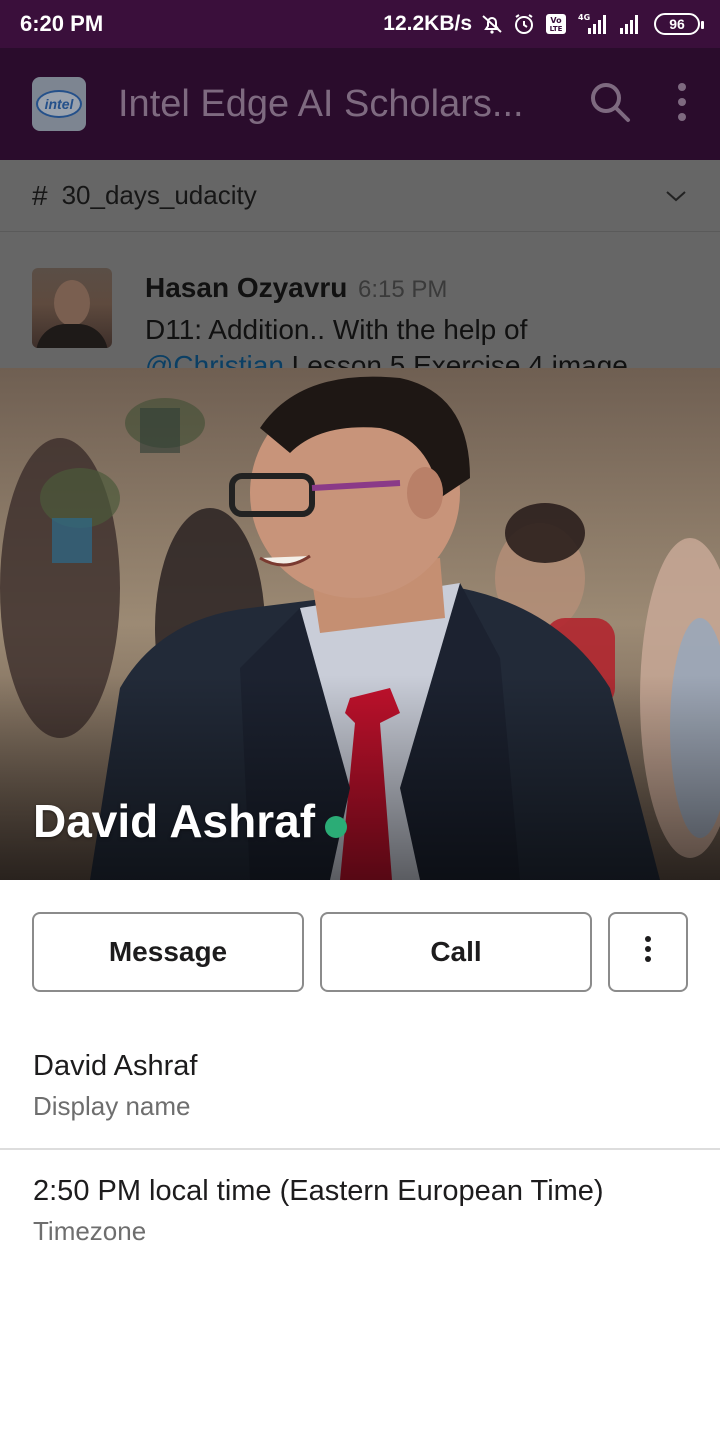 This screenshot has height=1440, width=720. I want to click on signal-4g-icon: 4G, so click(593, 24).